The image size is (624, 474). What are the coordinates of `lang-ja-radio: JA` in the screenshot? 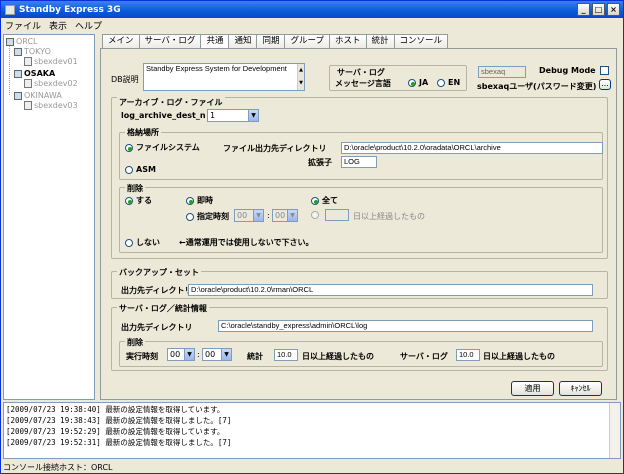 It's located at (418, 82).